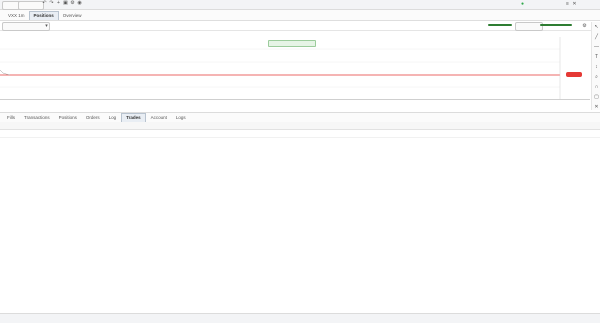 This screenshot has width=600, height=323. Describe the element at coordinates (300, 5) in the screenshot. I see `top-toolbar: ↶ ↷ + ▣ ⚙ ◉ ● ≡ ✕` at that location.